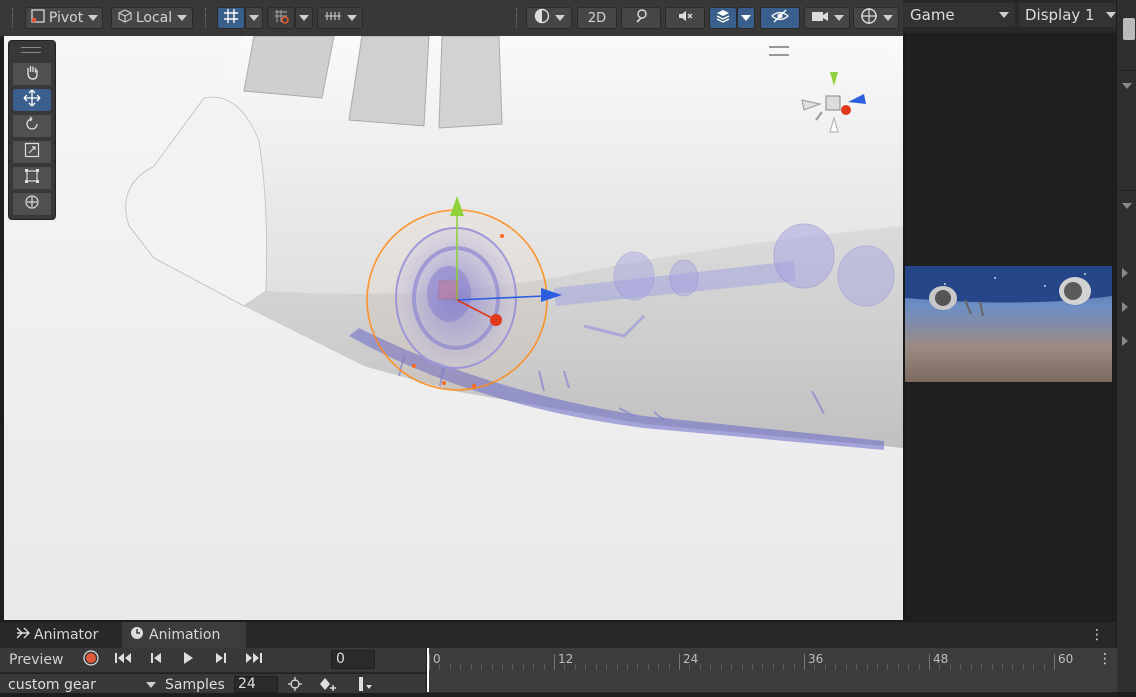 This screenshot has height=697, width=1136. I want to click on inspector-collapsed-strip, so click(1126, 346).